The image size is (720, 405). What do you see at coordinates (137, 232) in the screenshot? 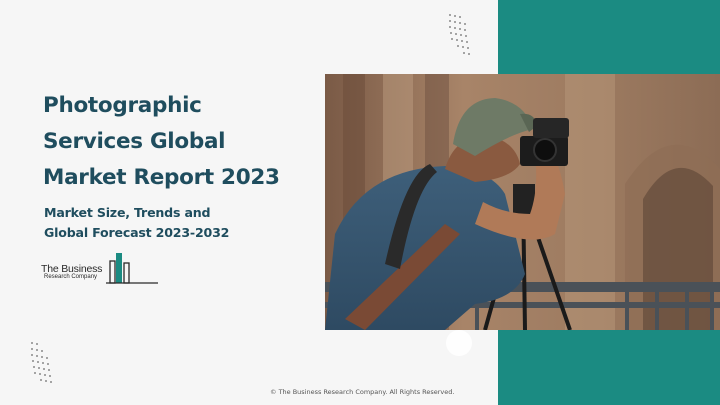
I see `subtitle-line-2: Global Forecast 2023-2032` at bounding box center [137, 232].